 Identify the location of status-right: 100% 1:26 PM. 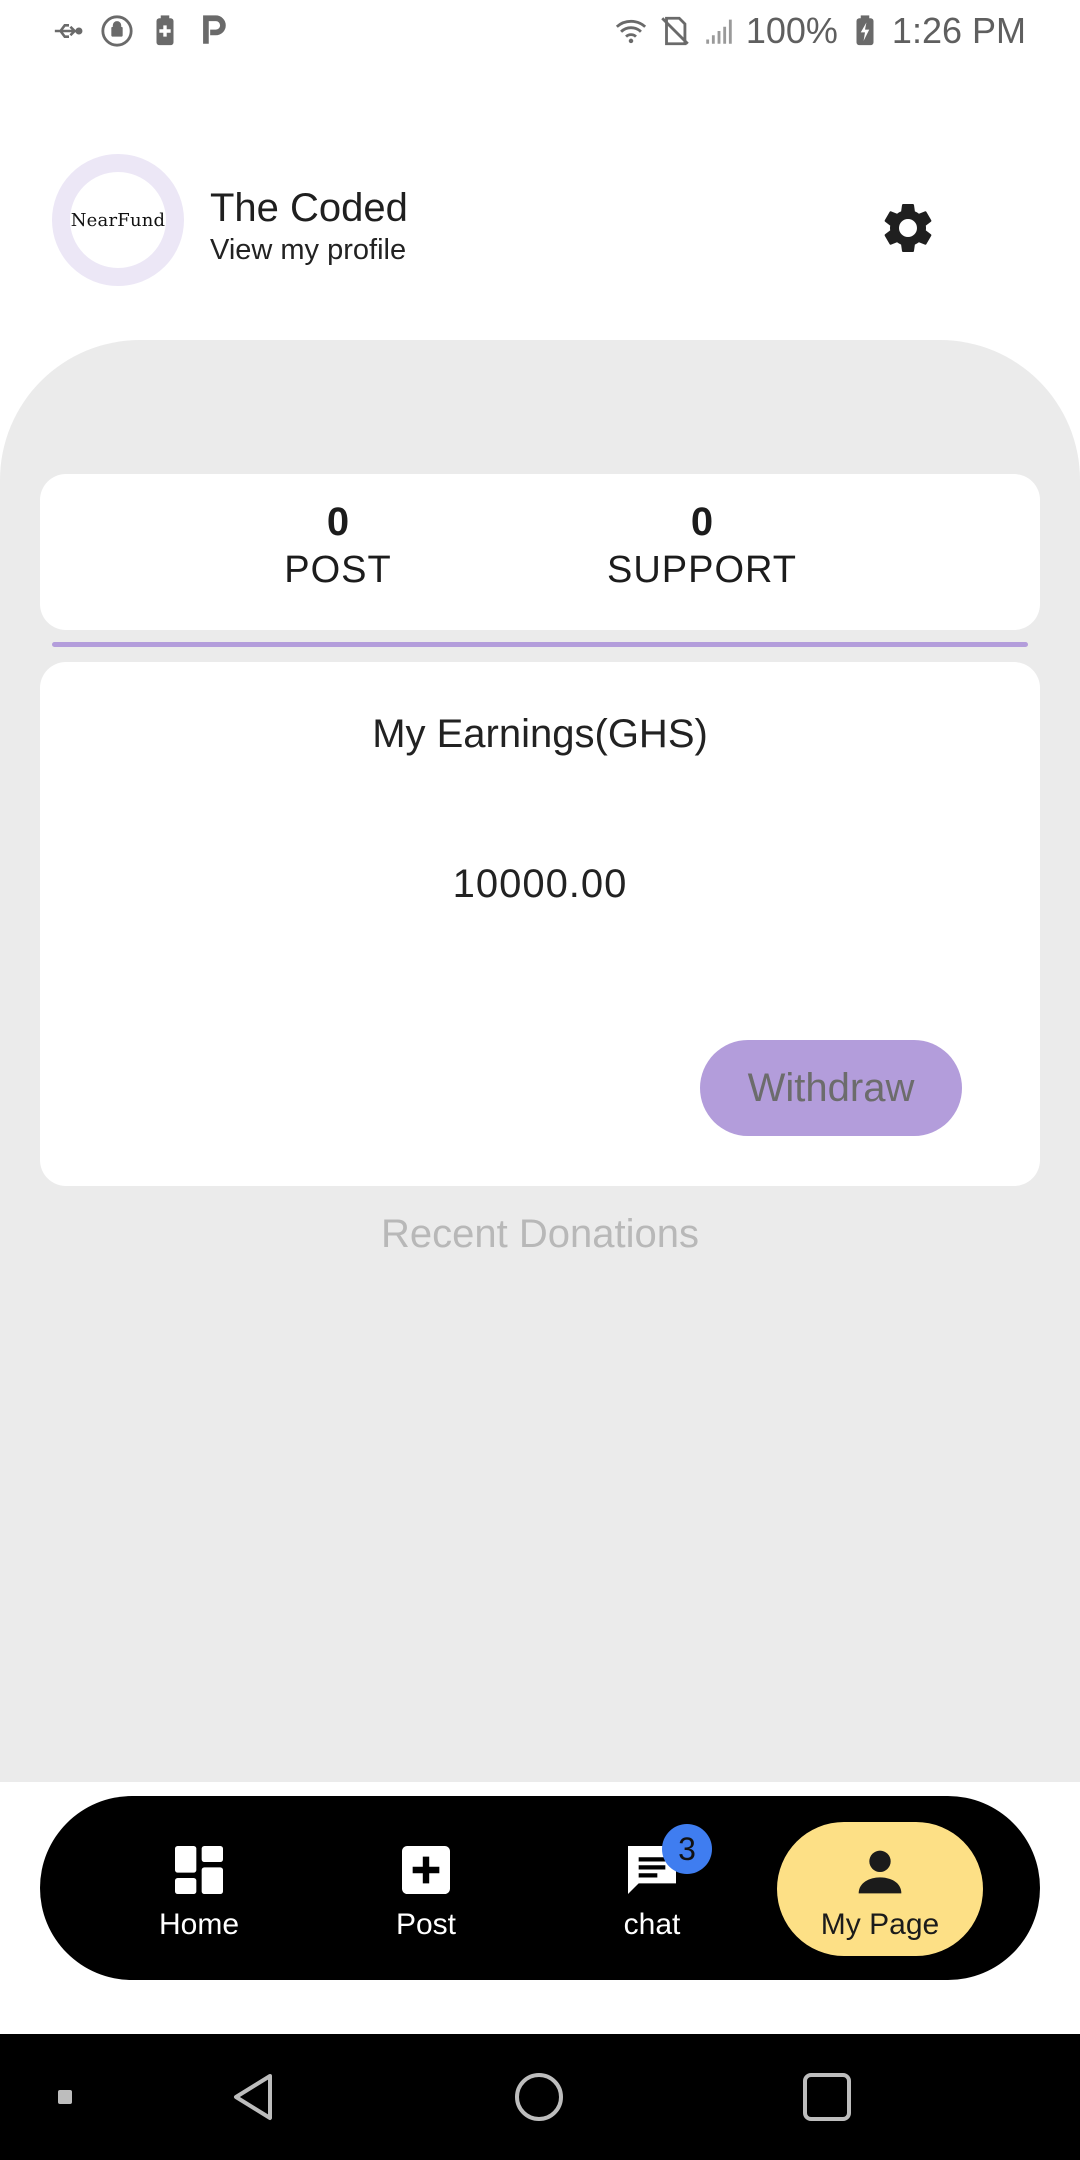
(820, 31).